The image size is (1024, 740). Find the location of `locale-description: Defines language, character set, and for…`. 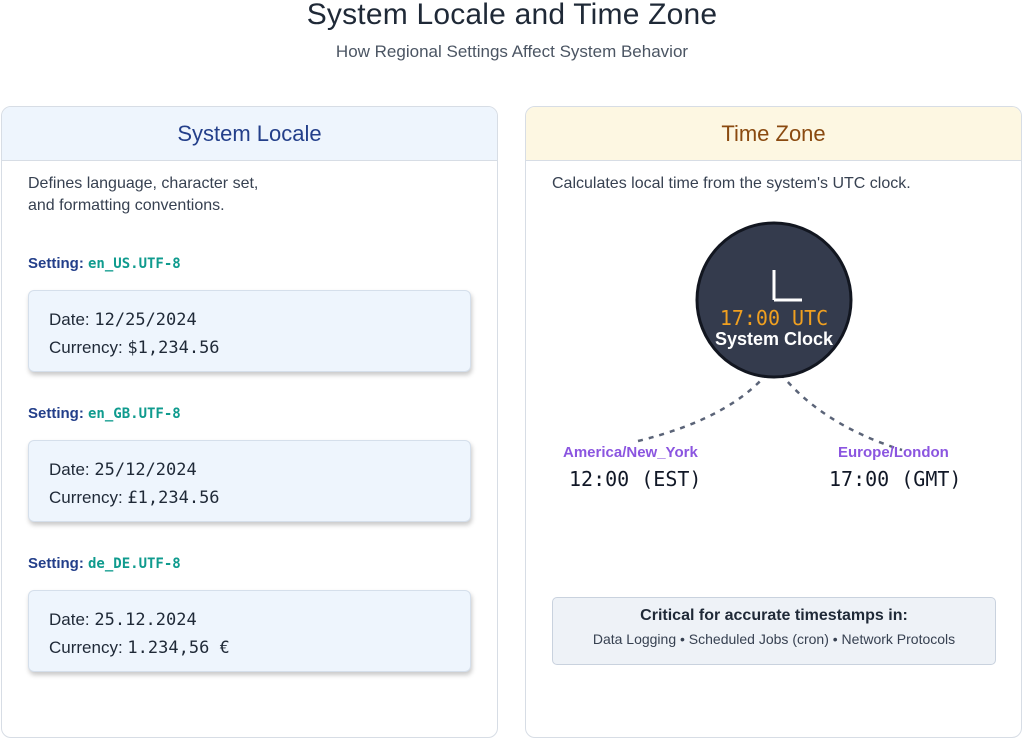

locale-description: Defines language, character set, and for… is located at coordinates (178, 195).